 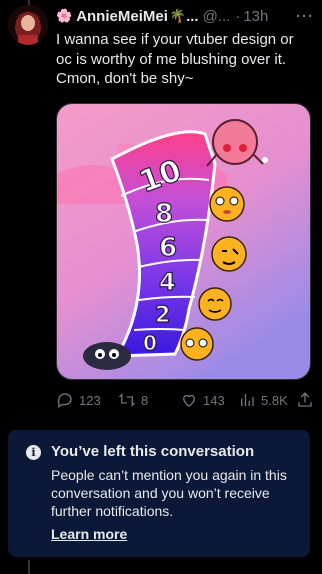 I want to click on views-icon, so click(x=247, y=400).